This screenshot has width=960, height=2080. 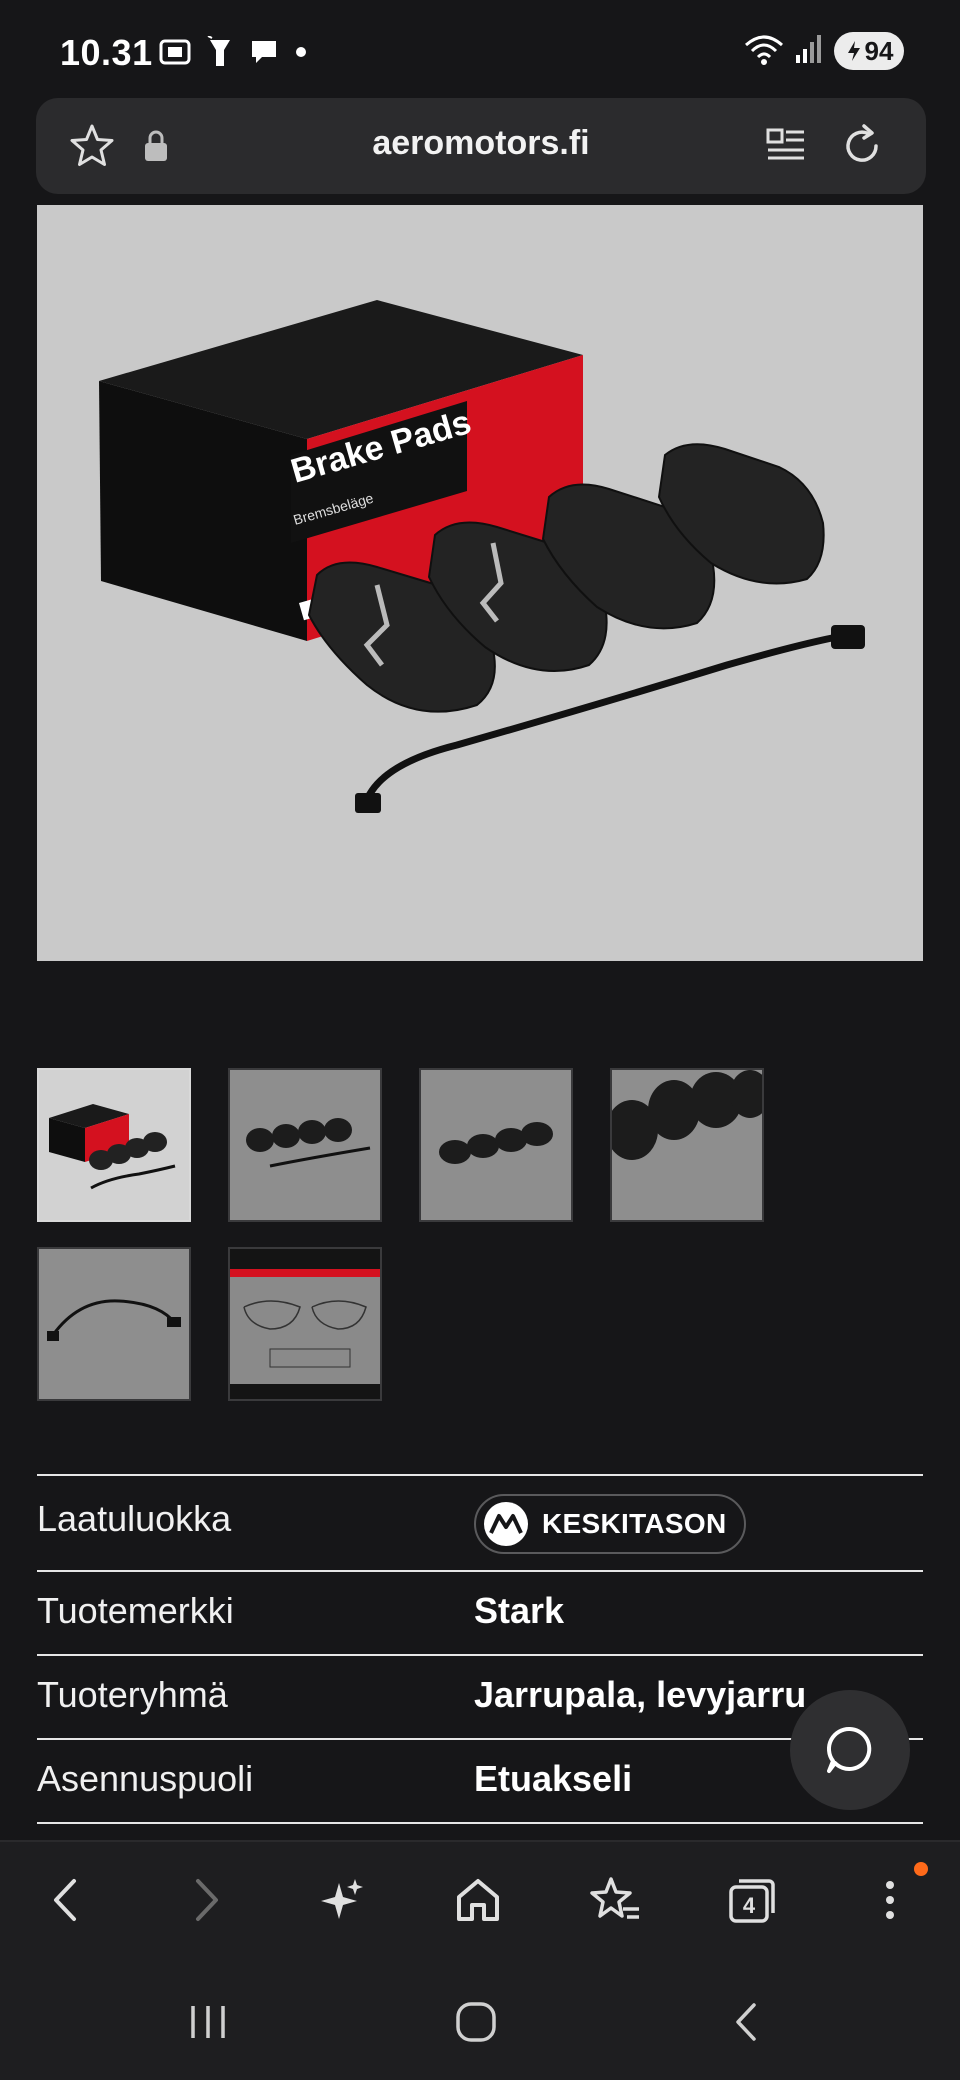 What do you see at coordinates (208, 2022) in the screenshot?
I see `recent-apps-icon` at bounding box center [208, 2022].